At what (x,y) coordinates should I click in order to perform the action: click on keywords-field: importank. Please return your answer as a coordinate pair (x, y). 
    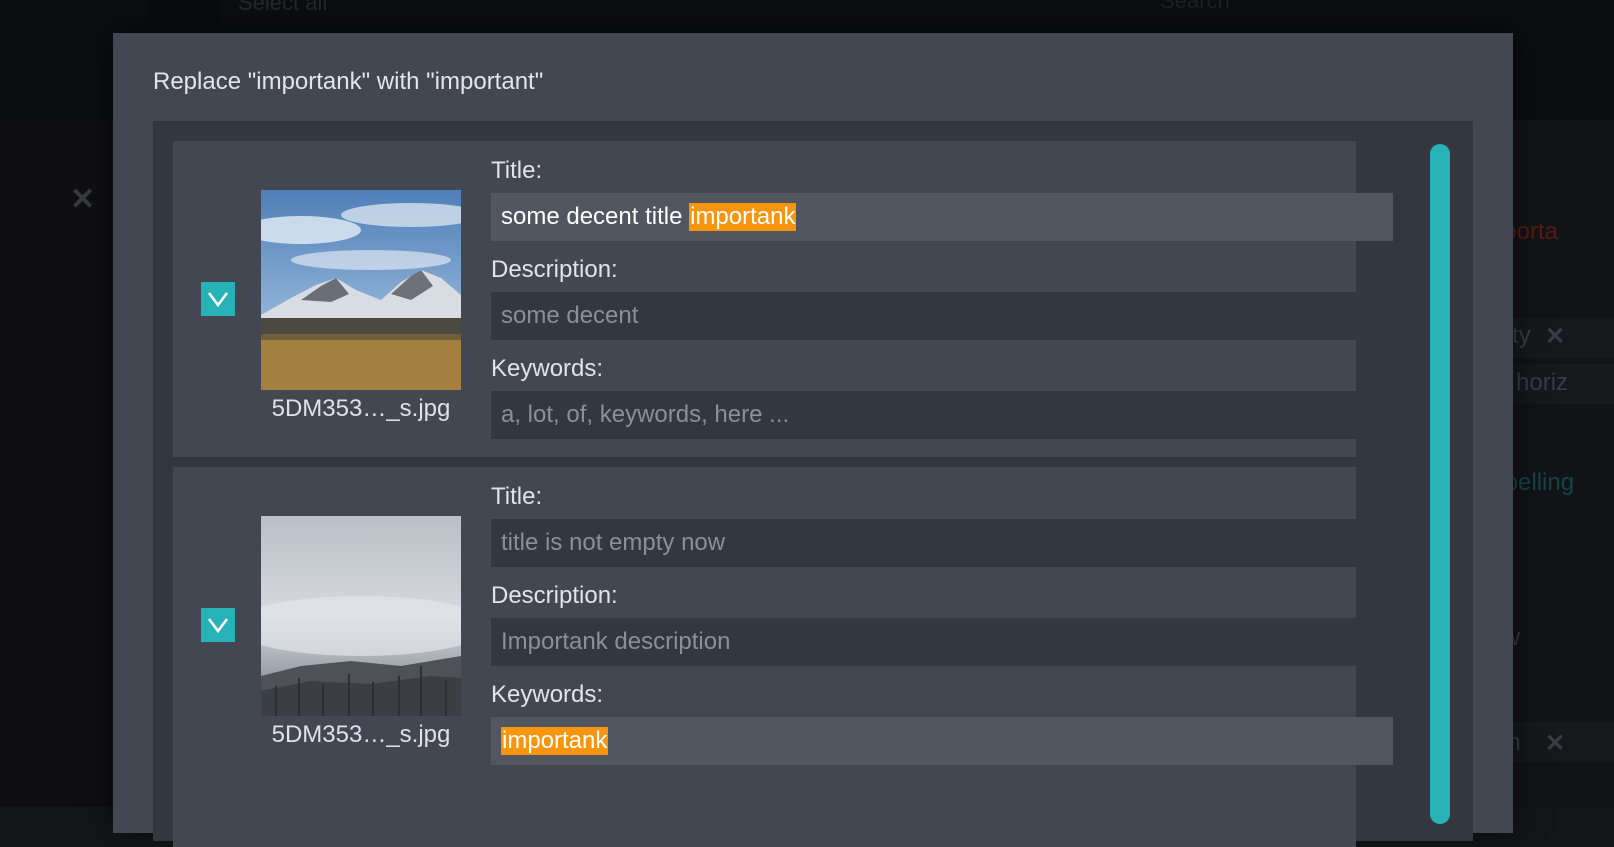
    Looking at the image, I should click on (942, 741).